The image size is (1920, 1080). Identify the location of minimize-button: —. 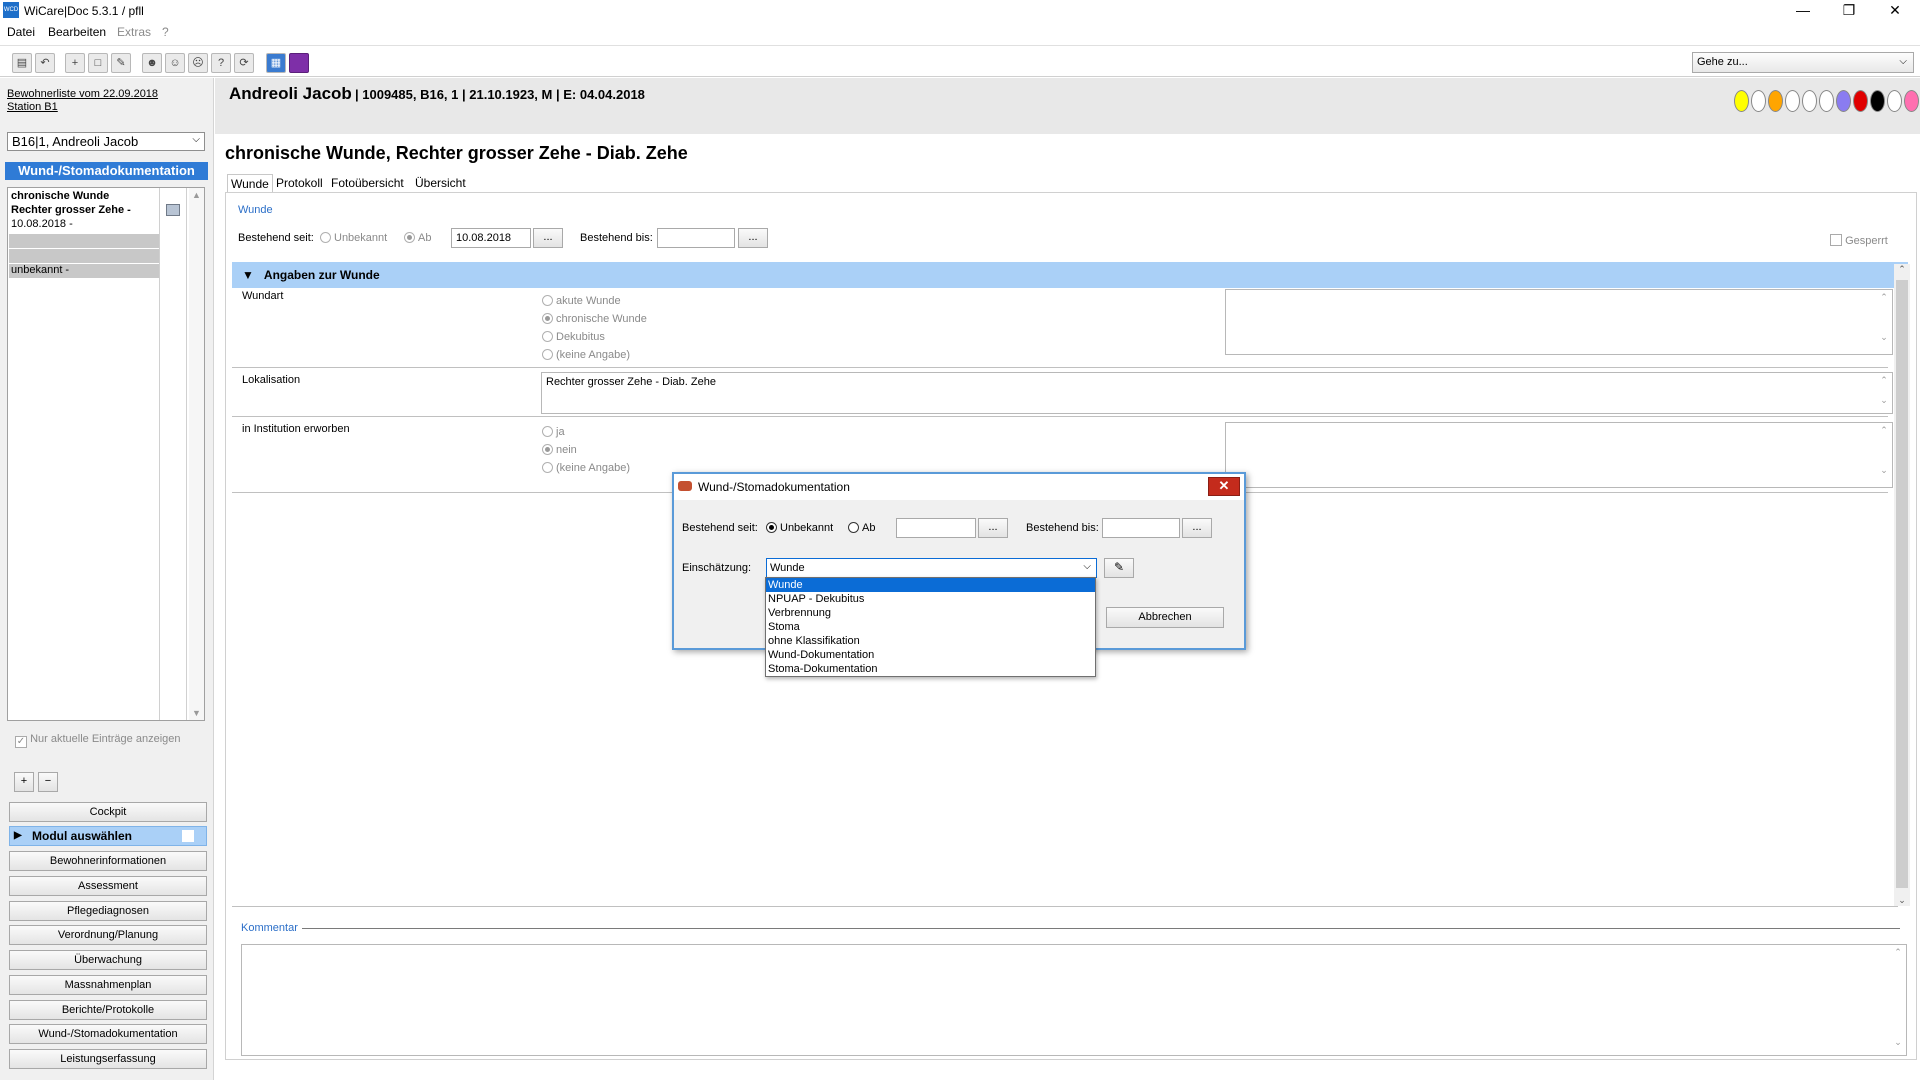
(1803, 11).